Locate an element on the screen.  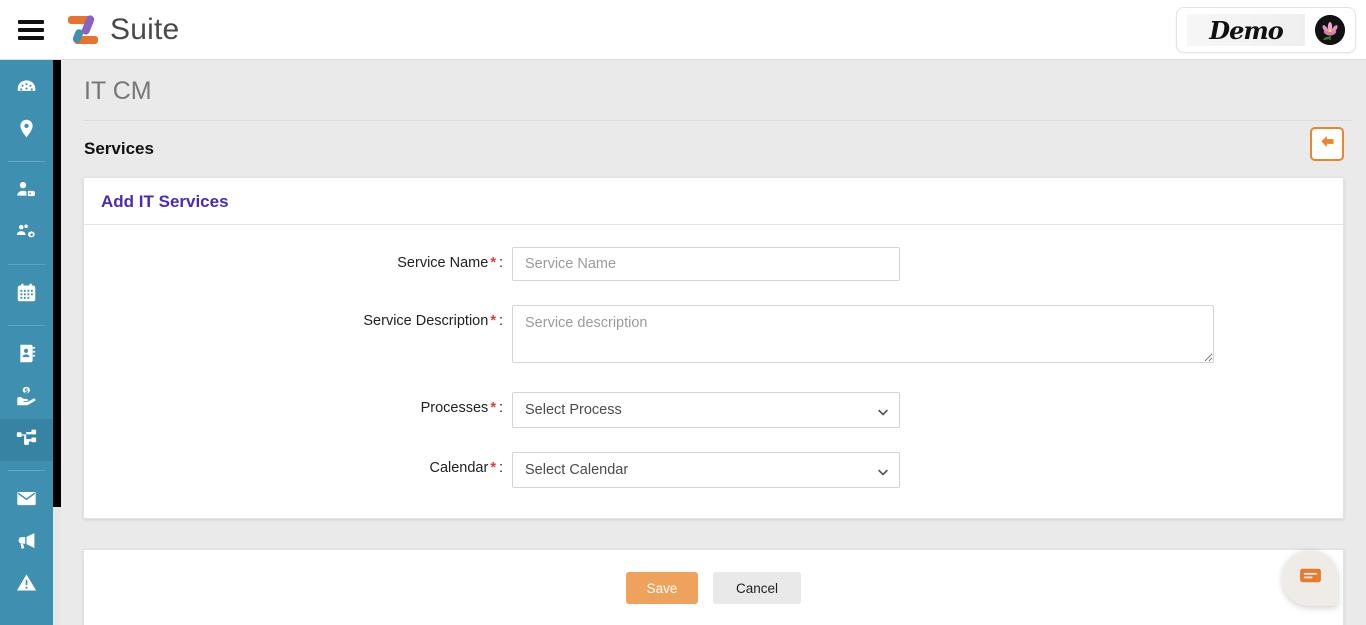
address-book-icon is located at coordinates (26, 356).